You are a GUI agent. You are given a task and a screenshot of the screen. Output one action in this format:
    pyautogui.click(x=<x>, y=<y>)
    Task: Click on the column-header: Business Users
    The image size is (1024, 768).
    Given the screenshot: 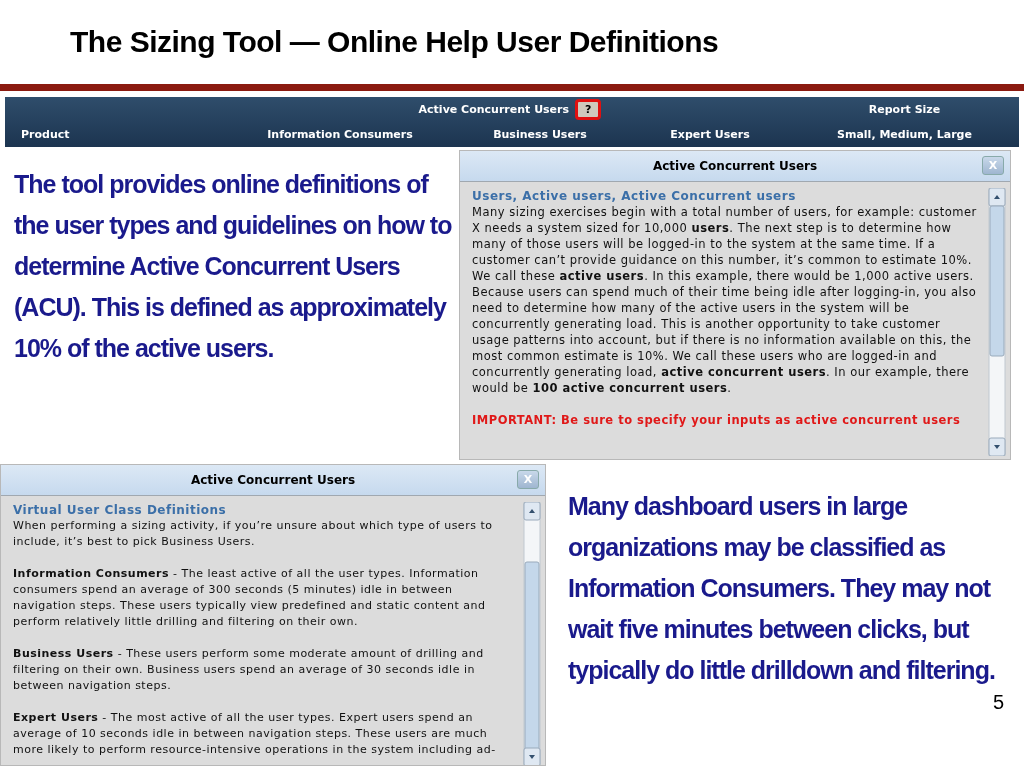 What is the action you would take?
    pyautogui.click(x=540, y=134)
    